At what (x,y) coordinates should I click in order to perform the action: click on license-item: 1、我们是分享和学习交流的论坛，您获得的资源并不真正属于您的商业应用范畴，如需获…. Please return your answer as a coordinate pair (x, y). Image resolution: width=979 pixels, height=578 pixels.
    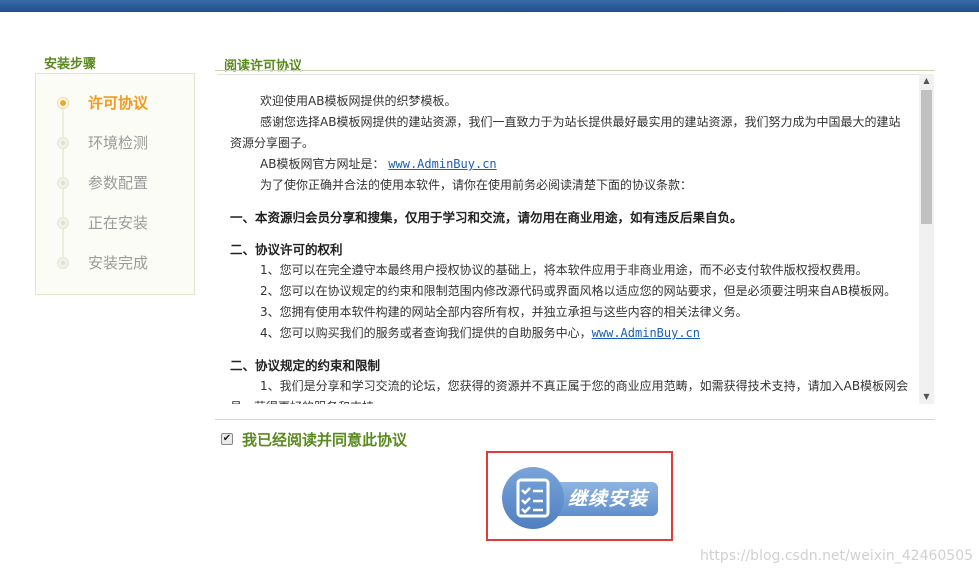
    Looking at the image, I should click on (569, 391).